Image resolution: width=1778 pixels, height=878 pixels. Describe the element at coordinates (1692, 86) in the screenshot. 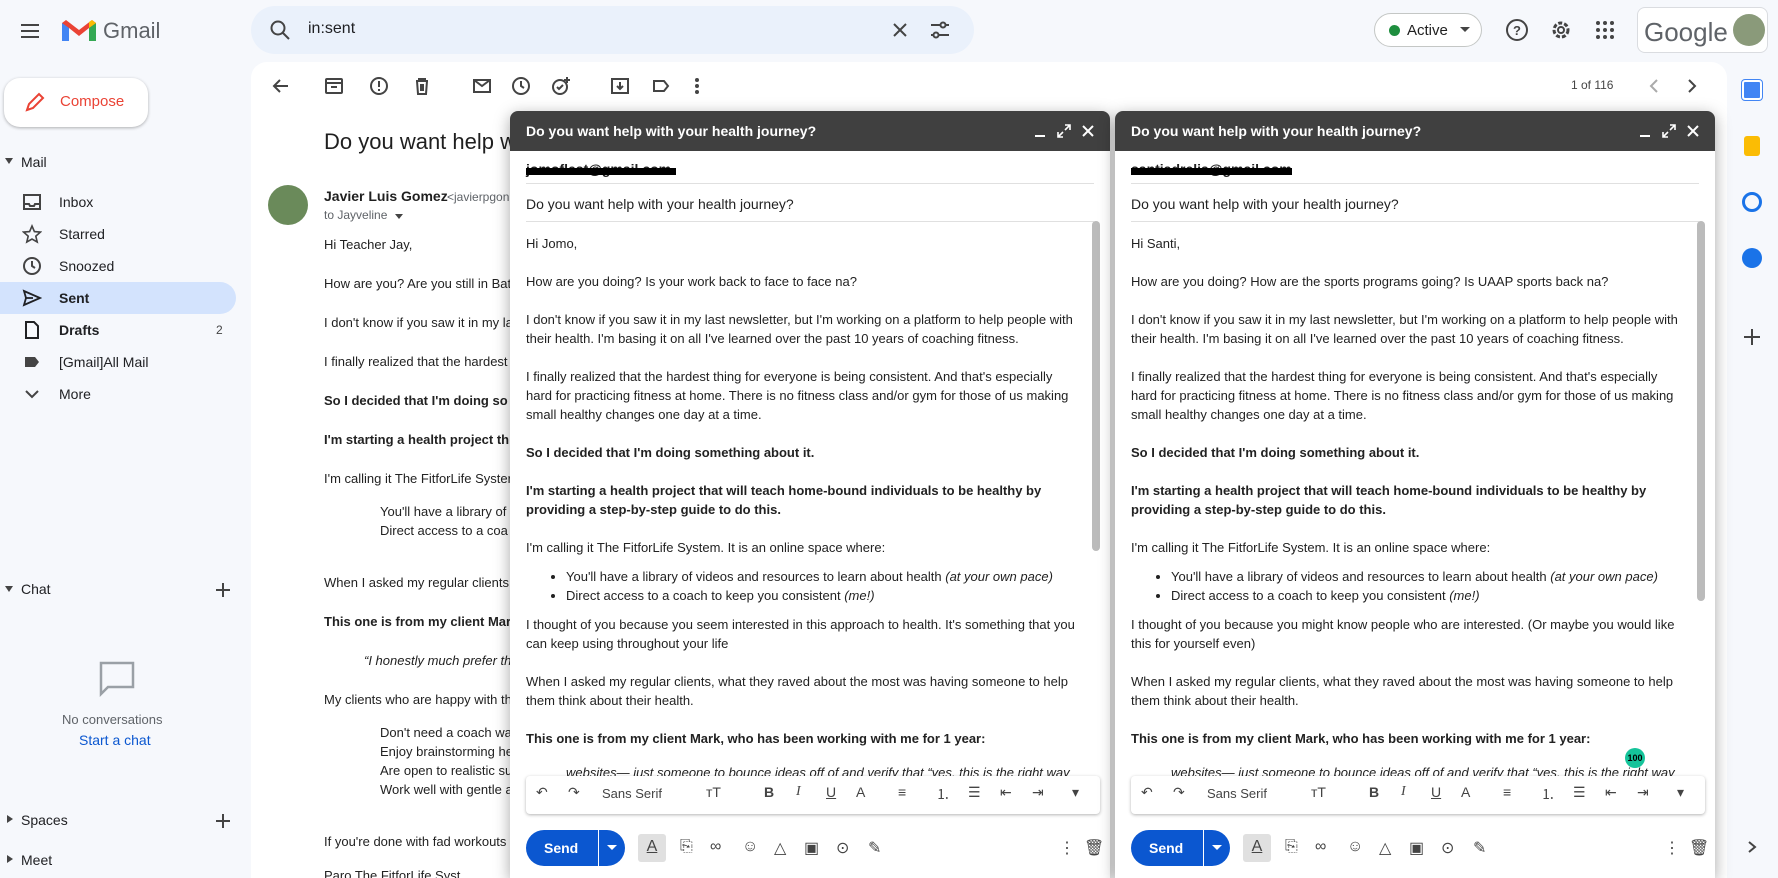

I see `older-chevron-icon` at that location.